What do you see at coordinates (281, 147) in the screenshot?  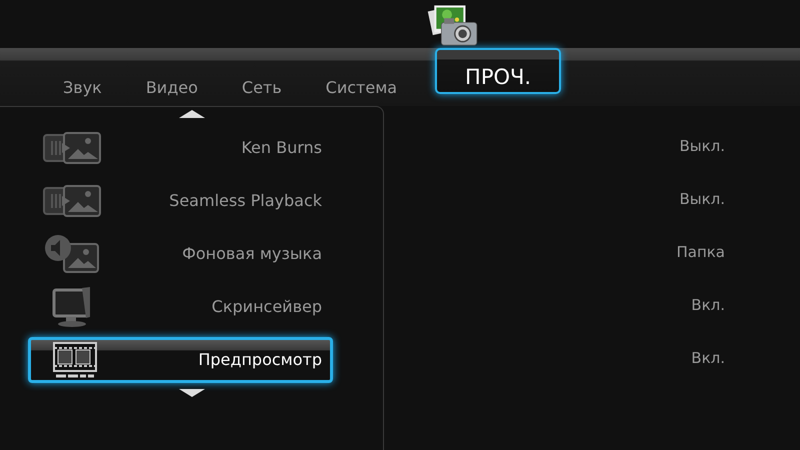 I see `setting-label: Ken Burns` at bounding box center [281, 147].